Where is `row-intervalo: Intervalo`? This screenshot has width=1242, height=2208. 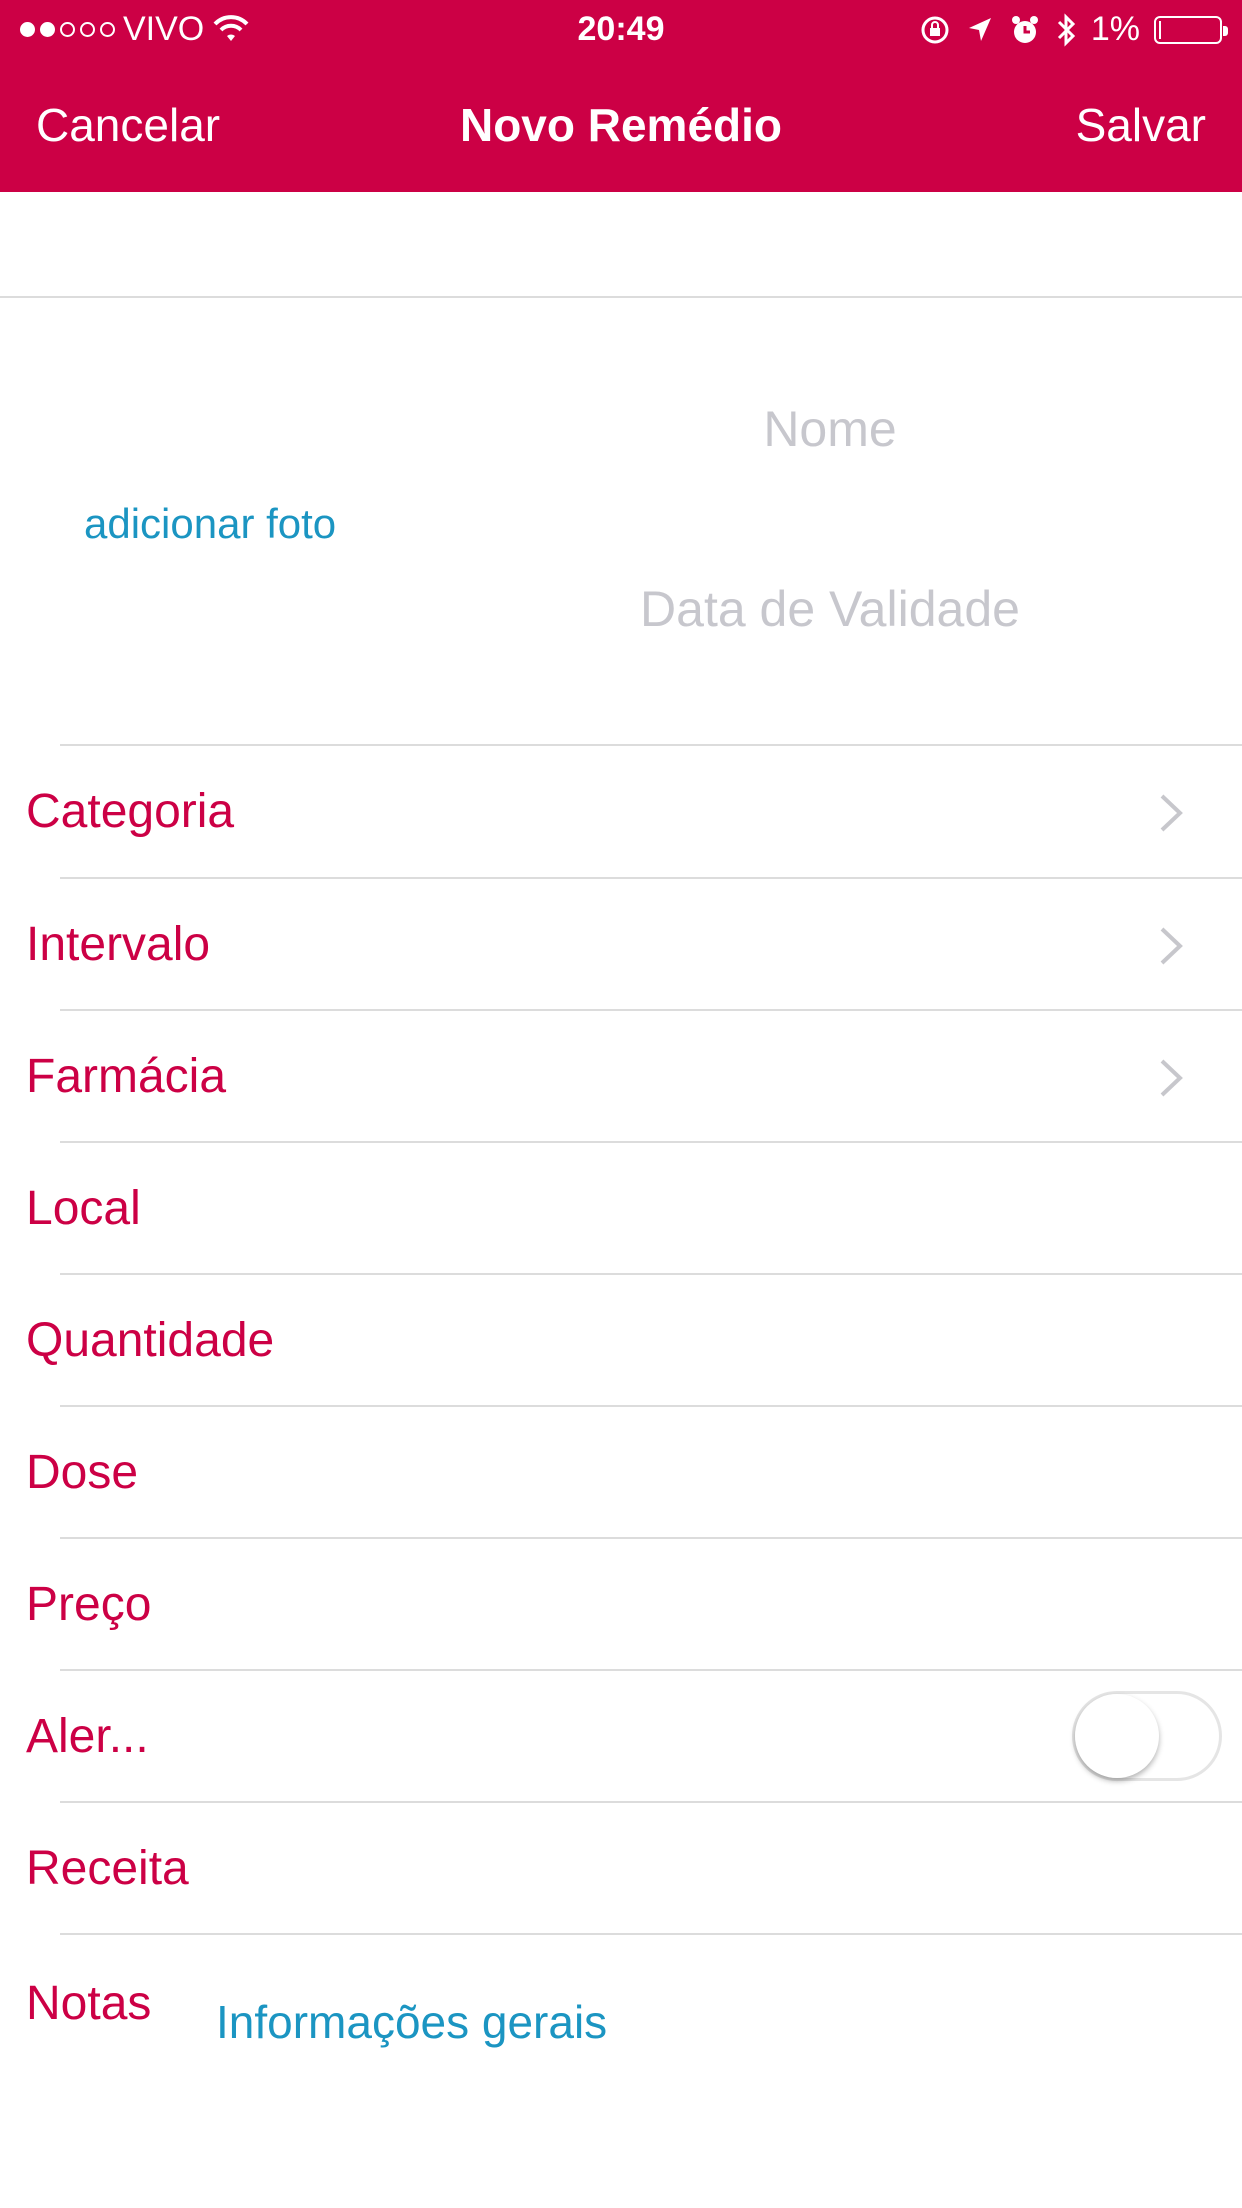
row-intervalo: Intervalo is located at coordinates (621, 945).